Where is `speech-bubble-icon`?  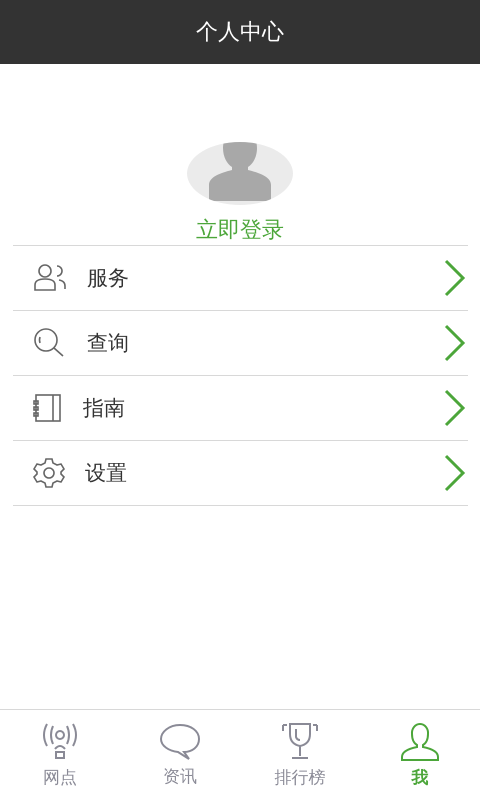 speech-bubble-icon is located at coordinates (180, 741).